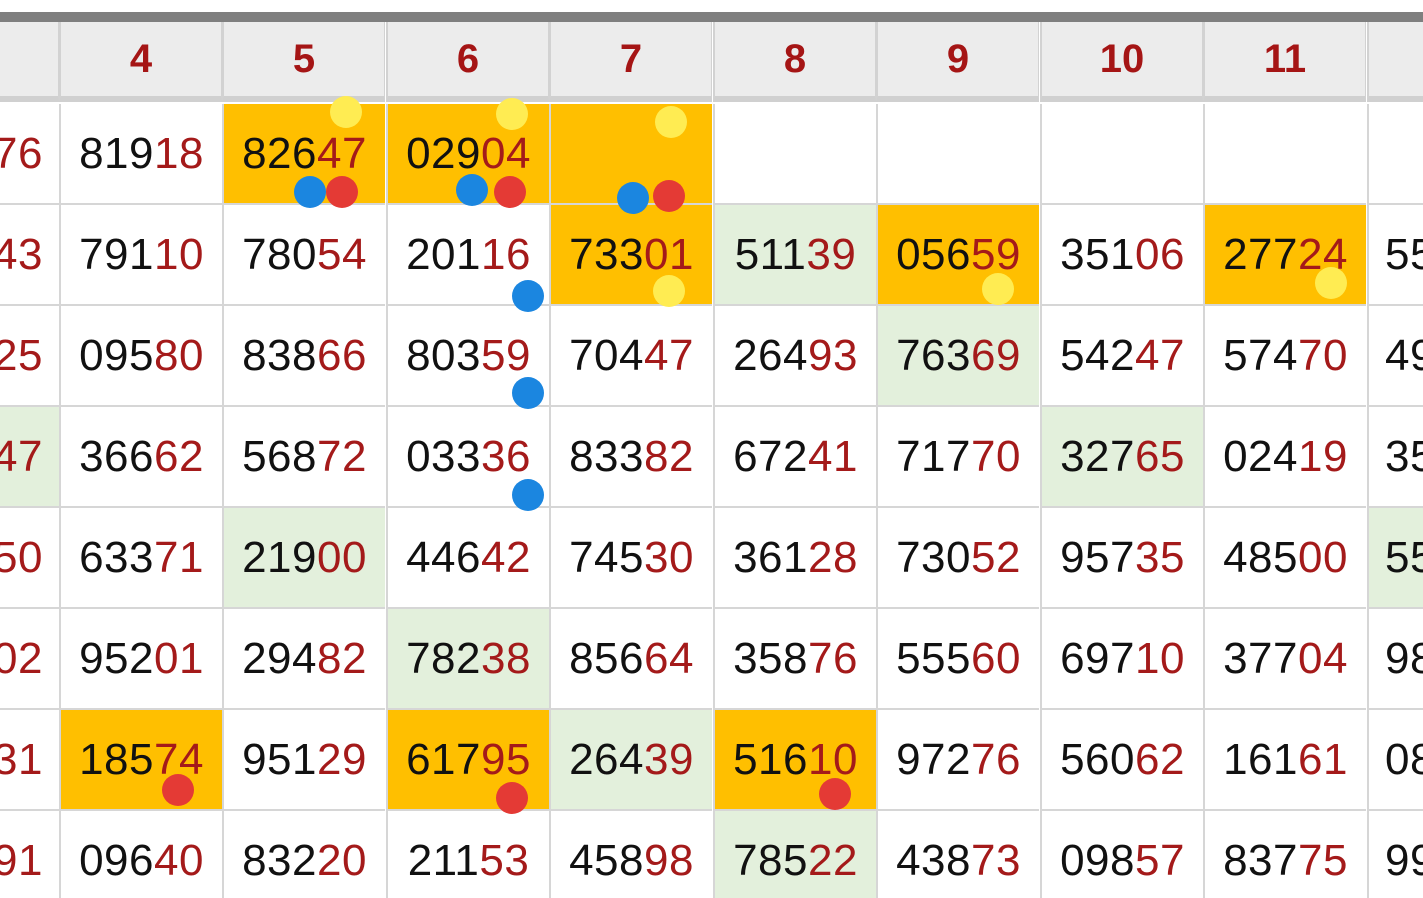 This screenshot has height=898, width=1423. What do you see at coordinates (630, 558) in the screenshot?
I see `result-cell: 745 30` at bounding box center [630, 558].